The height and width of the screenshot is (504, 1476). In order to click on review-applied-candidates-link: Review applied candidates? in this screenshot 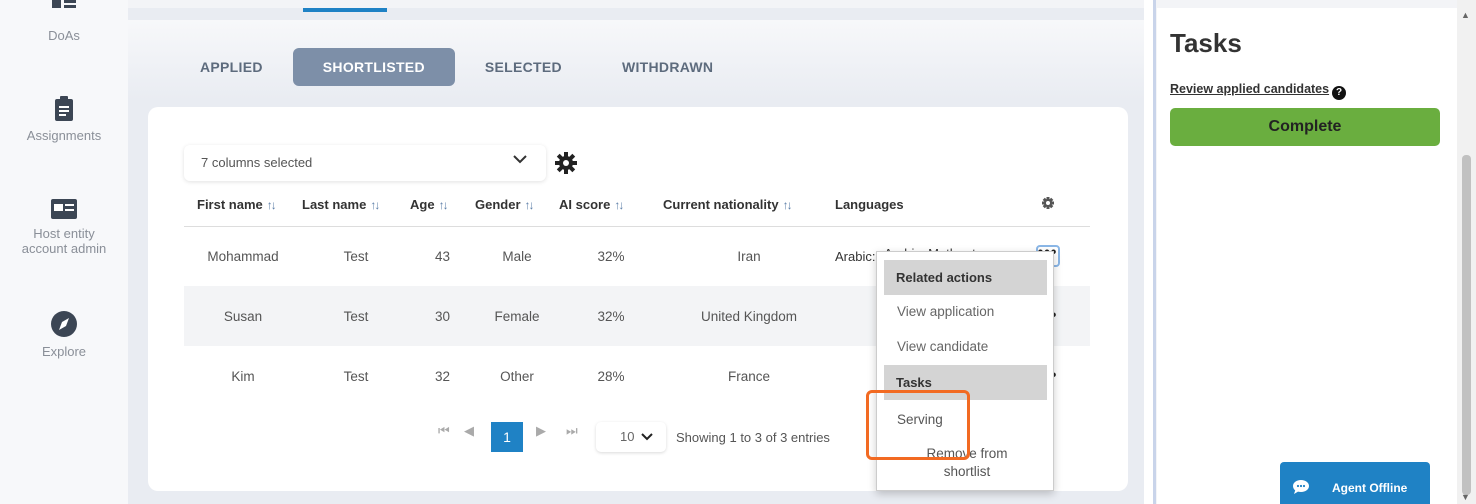, I will do `click(1258, 91)`.